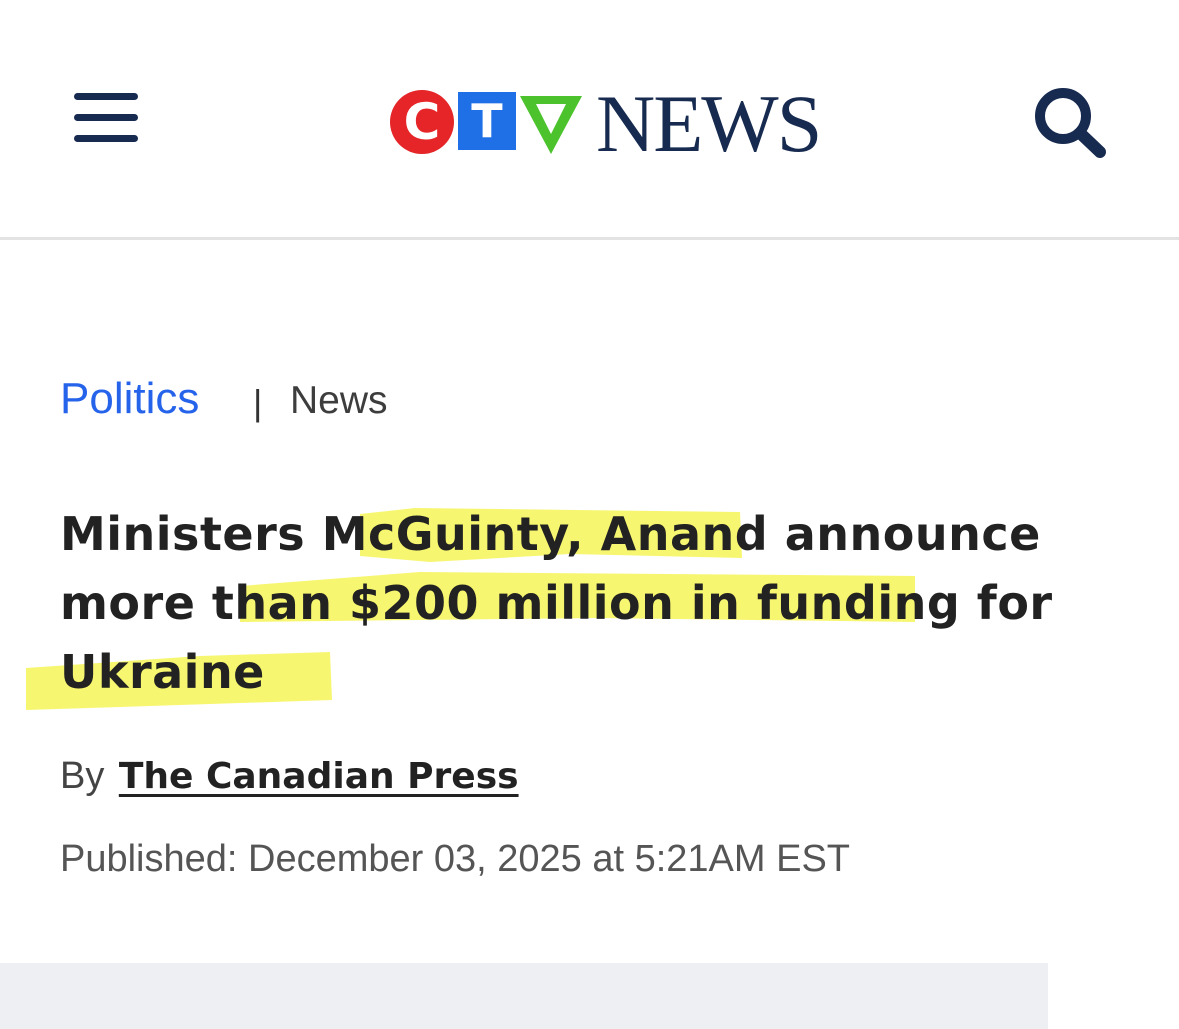 This screenshot has width=1179, height=1029. Describe the element at coordinates (319, 776) in the screenshot. I see `author-link: The Canadian Press` at that location.